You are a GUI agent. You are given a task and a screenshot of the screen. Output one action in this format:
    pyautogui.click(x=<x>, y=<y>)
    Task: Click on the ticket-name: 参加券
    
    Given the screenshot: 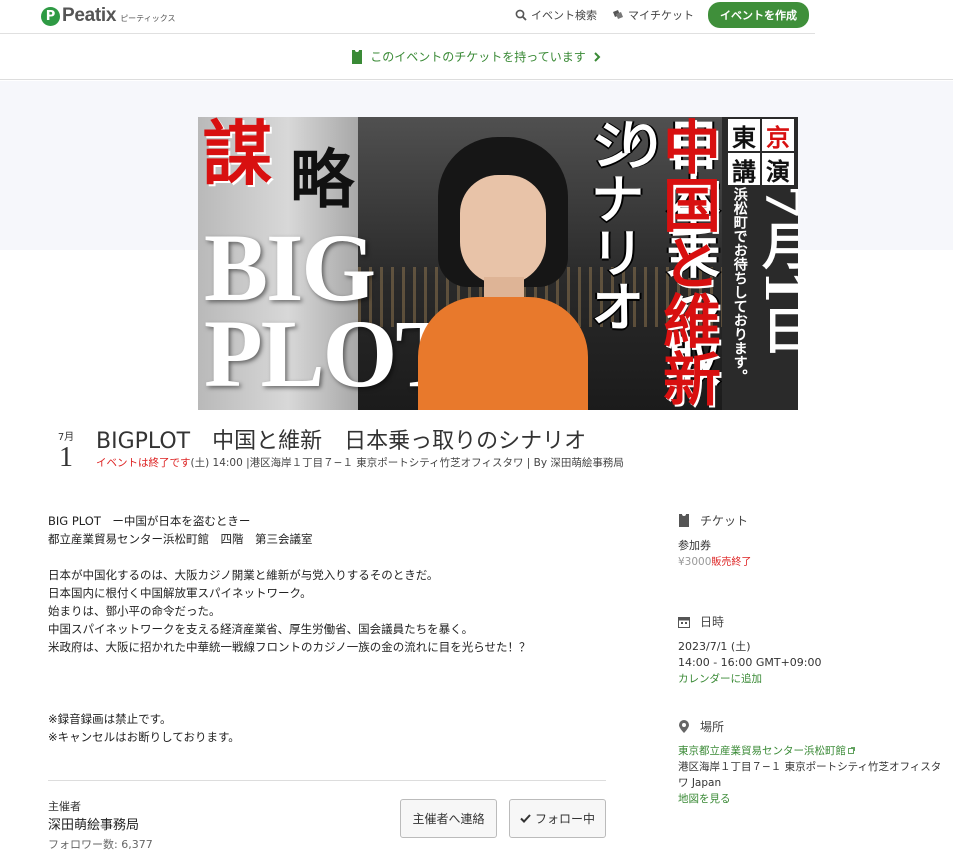 What is the action you would take?
    pyautogui.click(x=694, y=545)
    